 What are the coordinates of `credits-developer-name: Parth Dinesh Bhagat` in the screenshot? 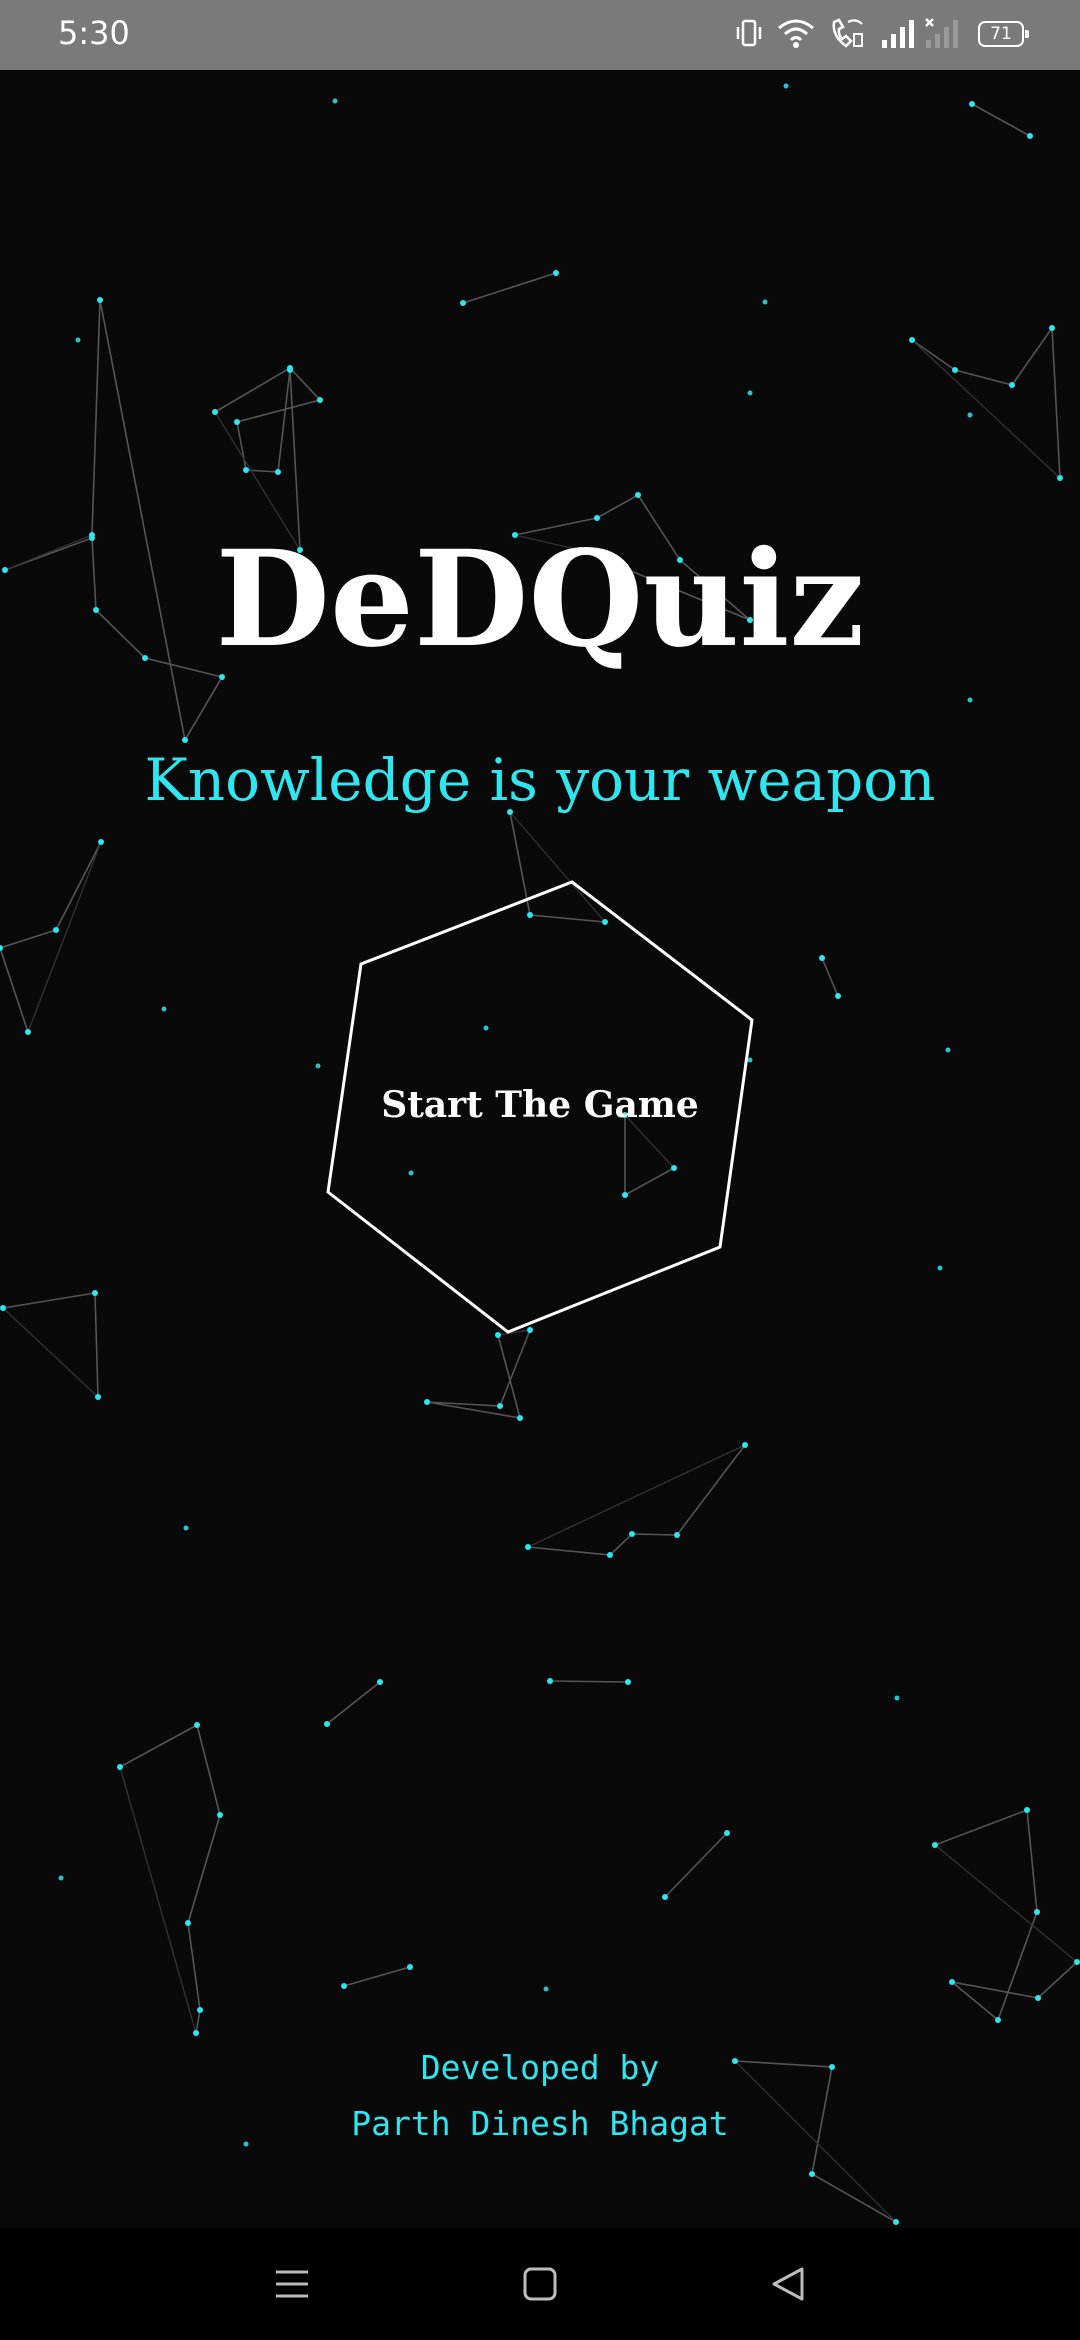 It's located at (540, 2123).